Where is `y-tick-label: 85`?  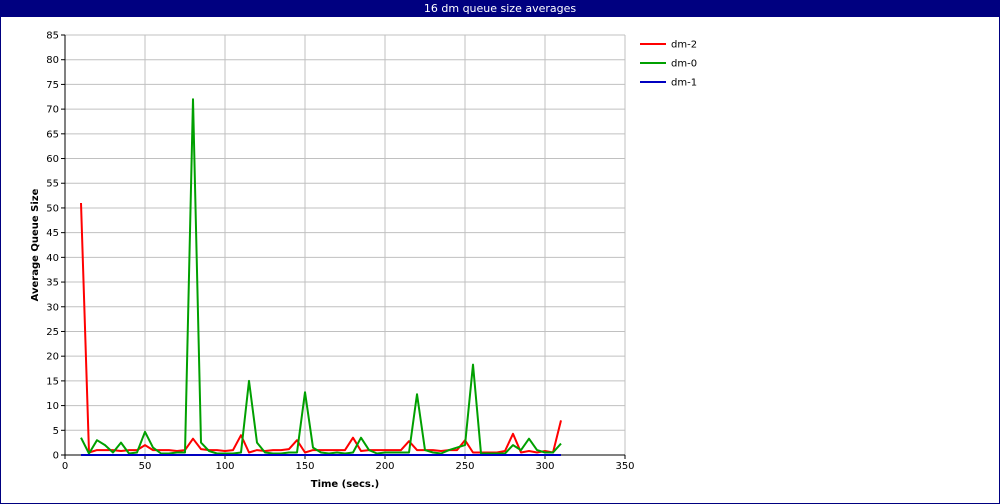 y-tick-label: 85 is located at coordinates (52, 36).